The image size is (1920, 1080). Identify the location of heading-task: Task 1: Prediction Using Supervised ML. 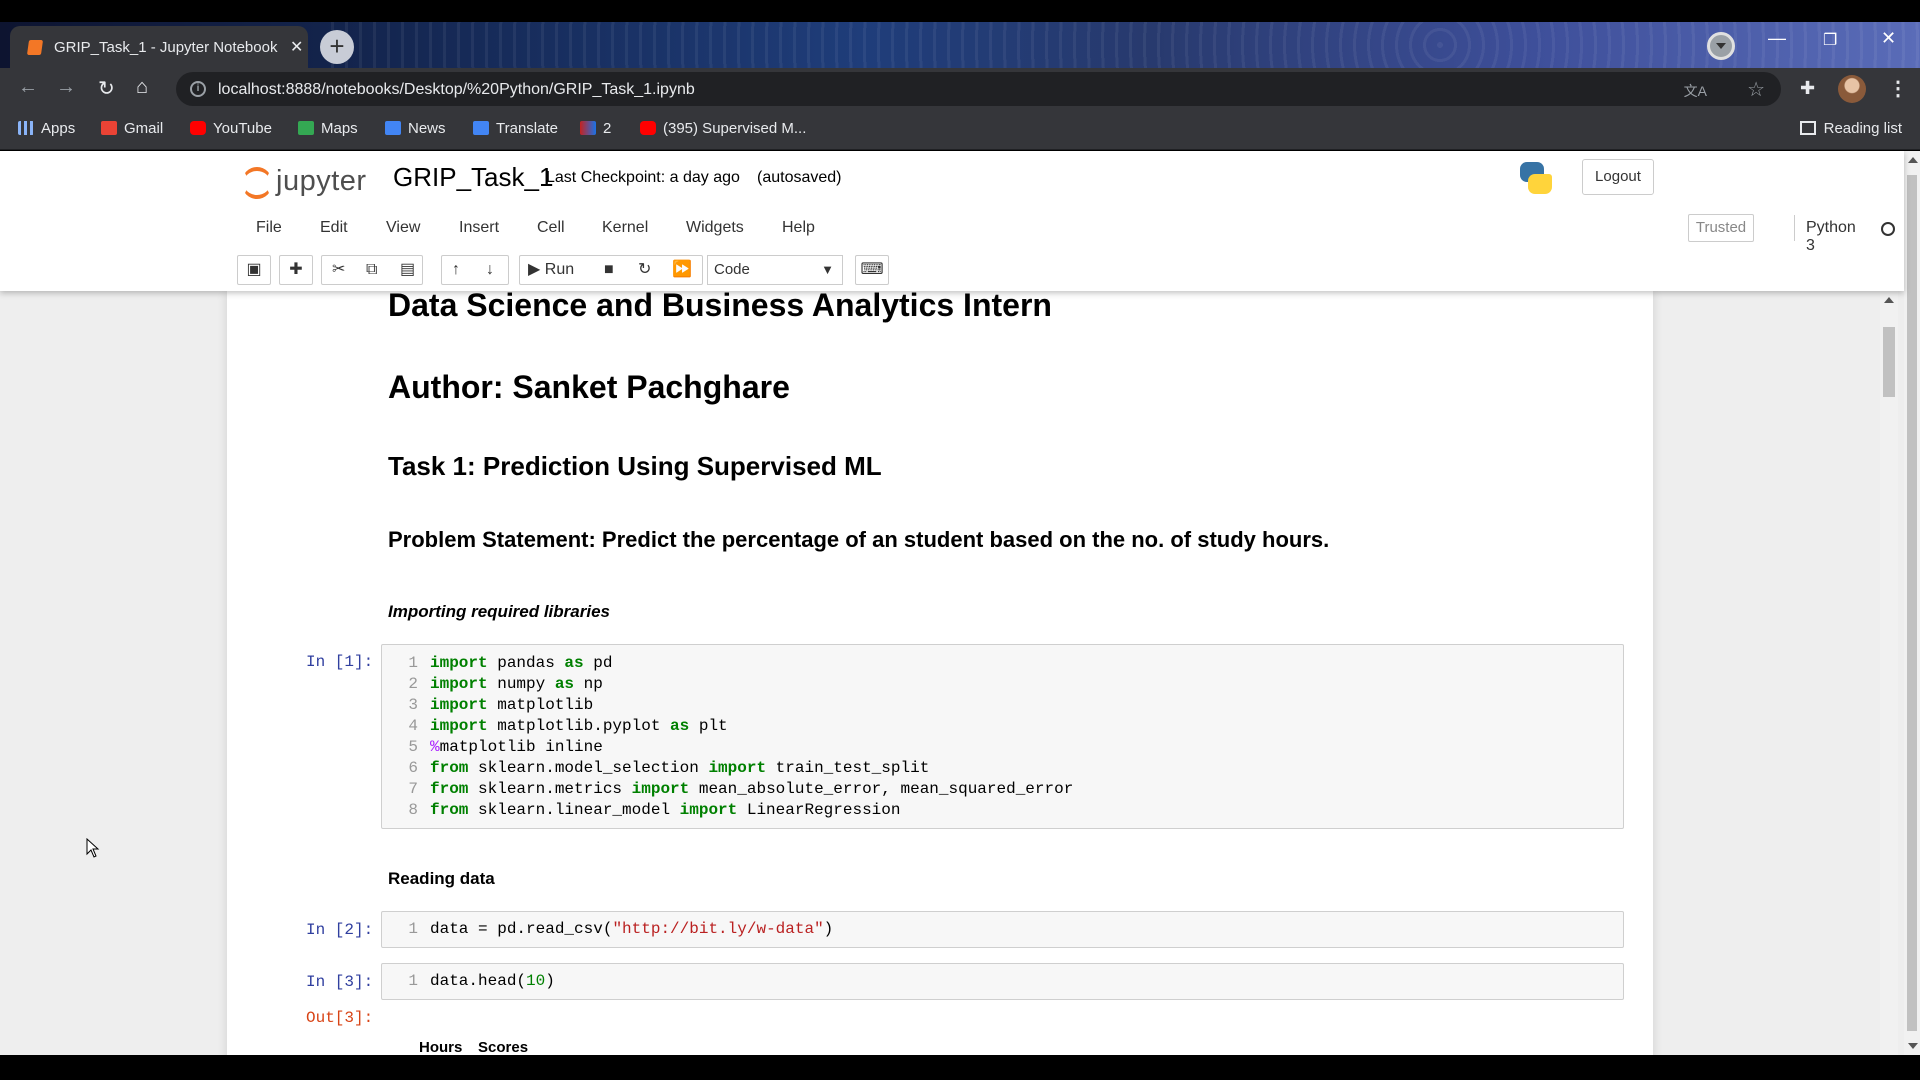
(635, 466).